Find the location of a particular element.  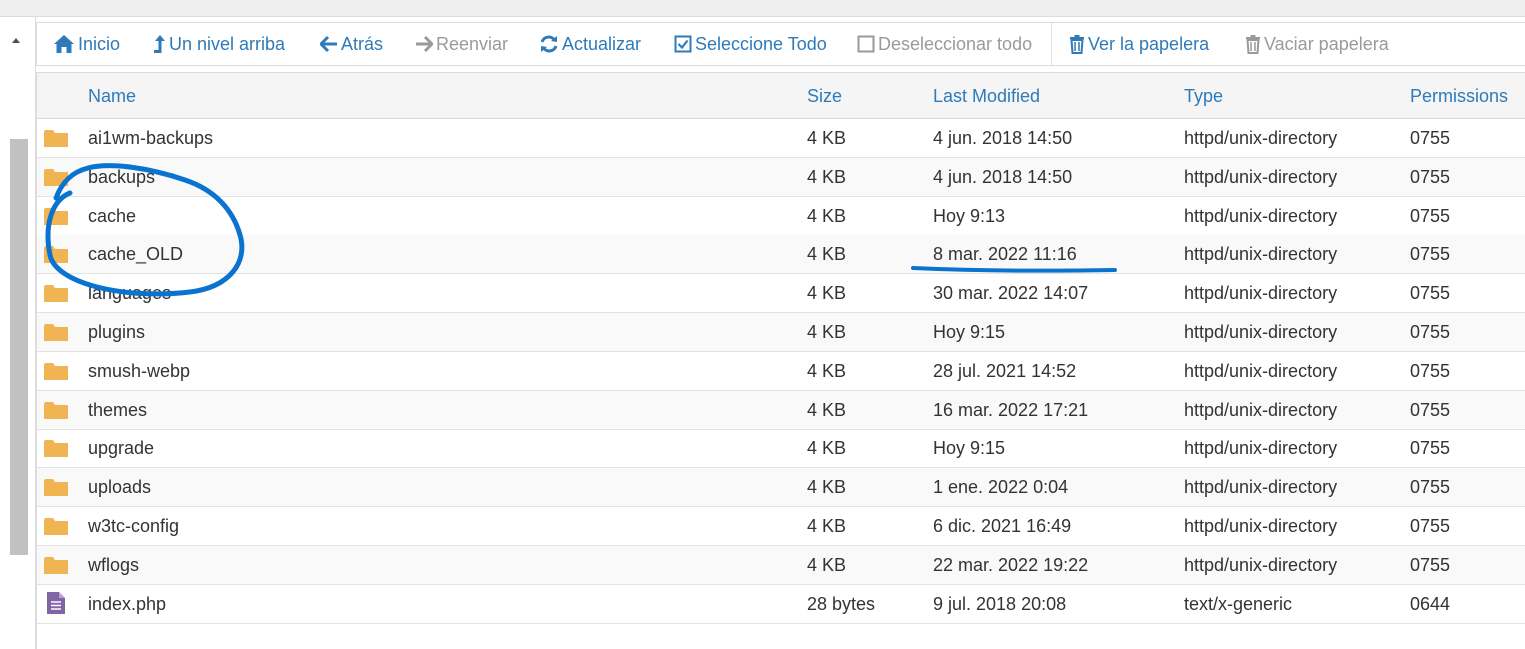

cell-size: 28 bytes is located at coordinates (841, 603).